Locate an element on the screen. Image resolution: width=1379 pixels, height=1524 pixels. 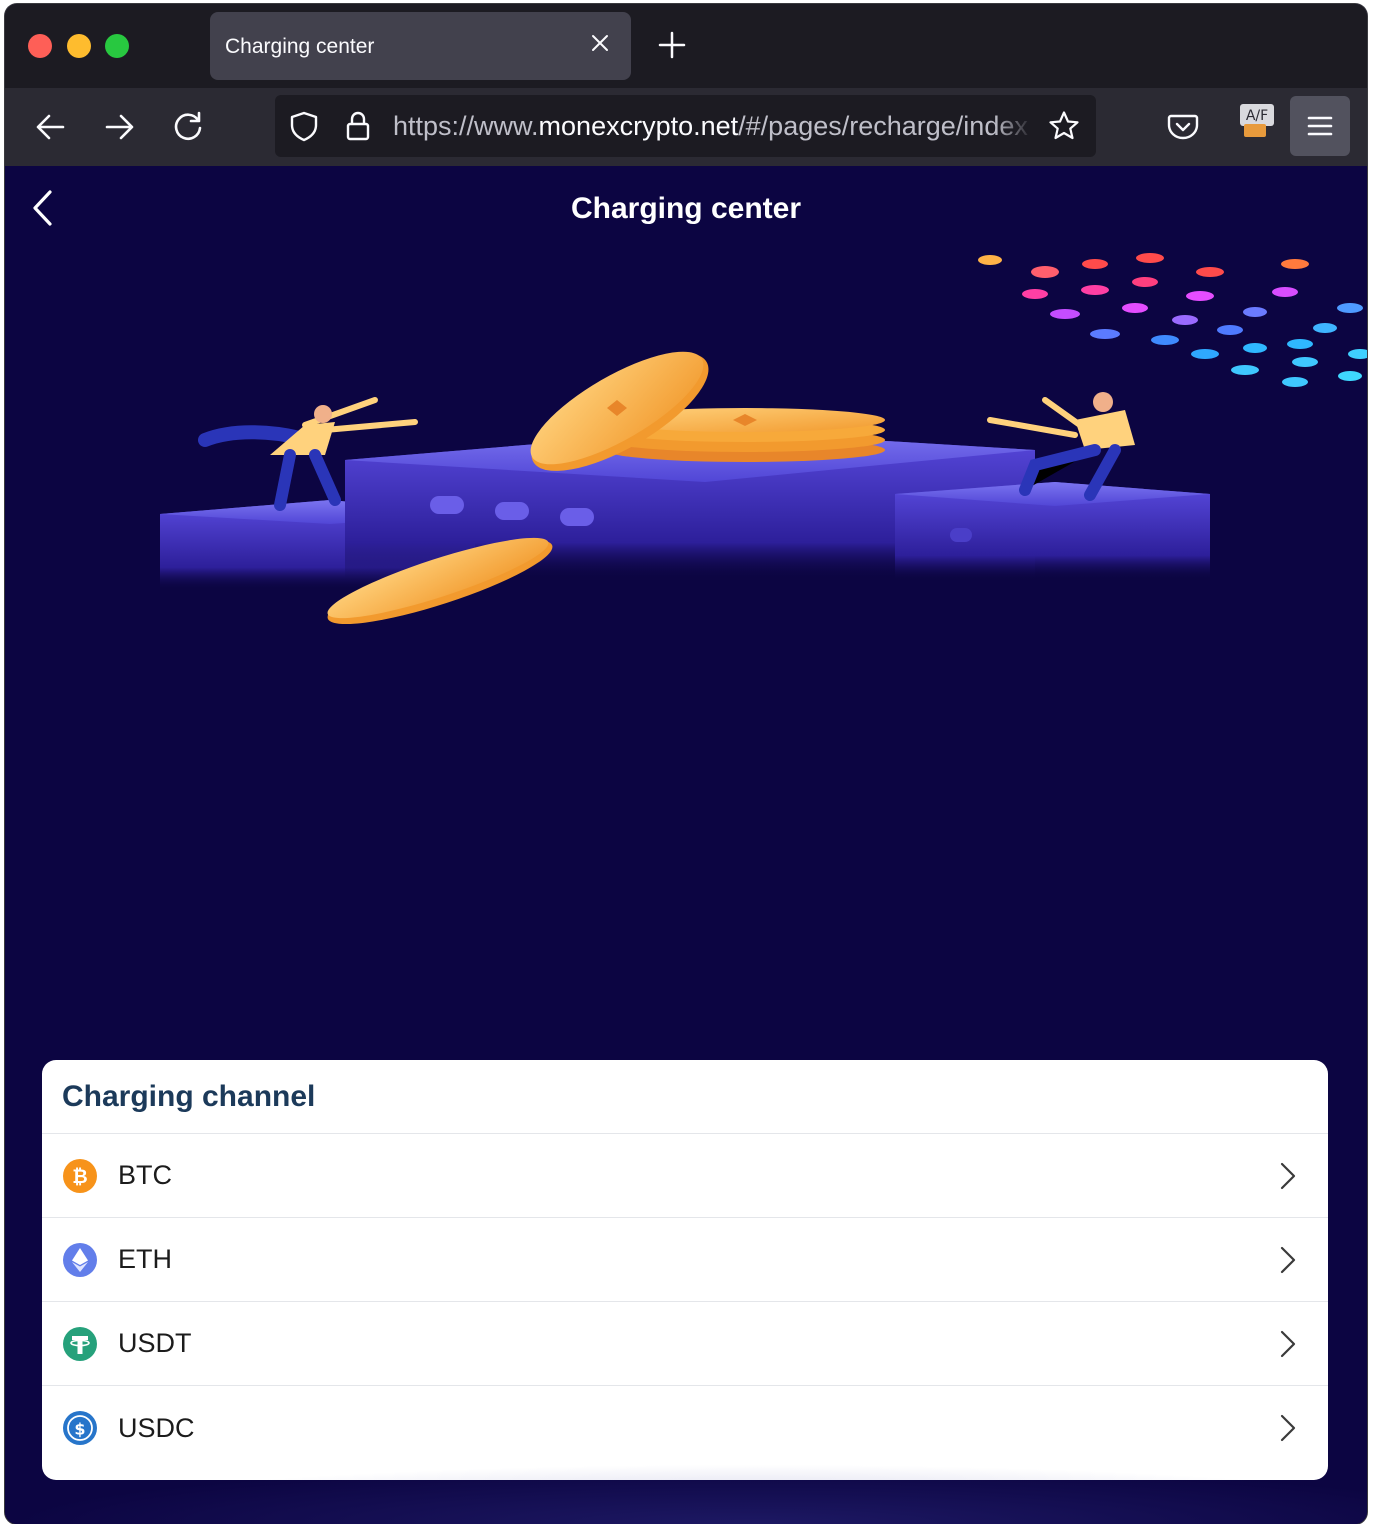
url-host: monexcrypto.net is located at coordinates (638, 126).